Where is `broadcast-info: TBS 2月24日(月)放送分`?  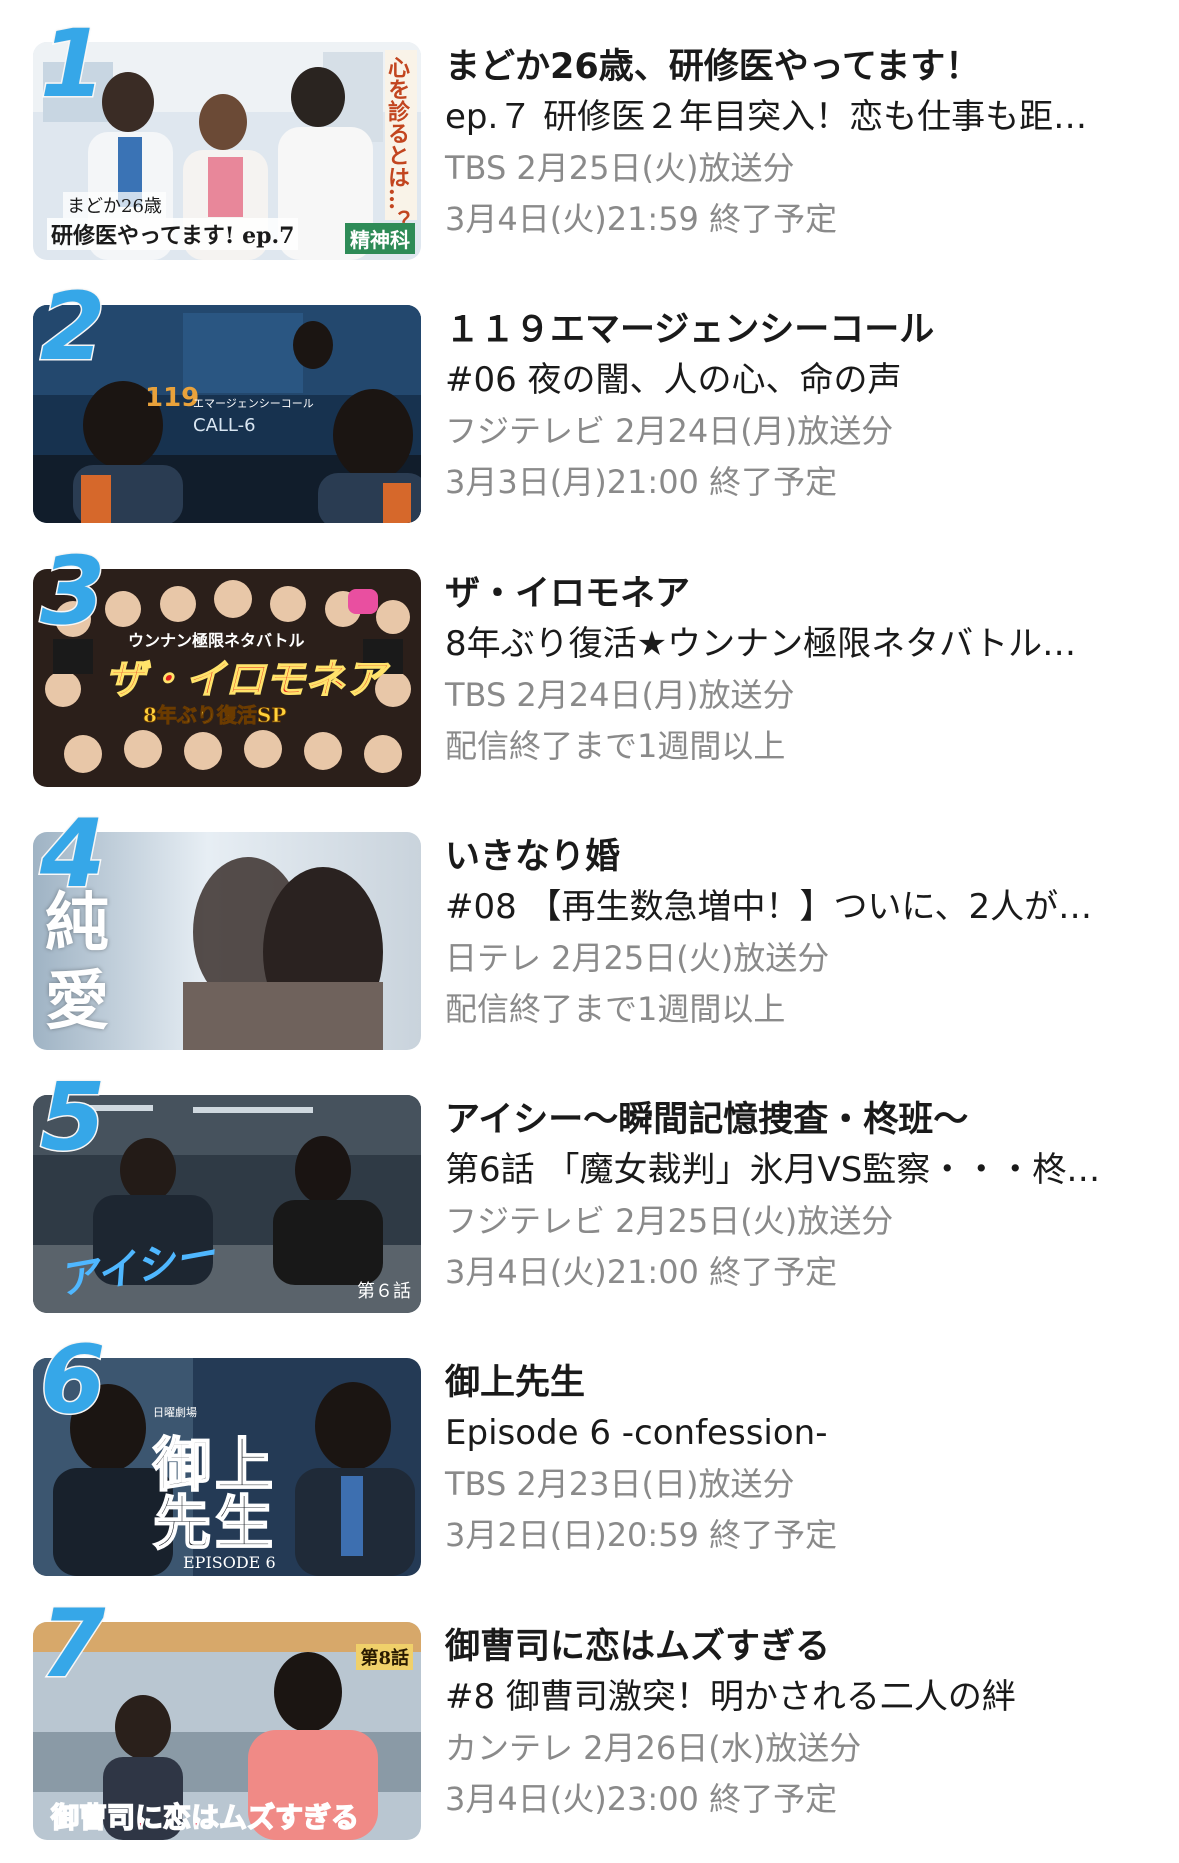
broadcast-info: TBS 2月24日(月)放送分 is located at coordinates (620, 695).